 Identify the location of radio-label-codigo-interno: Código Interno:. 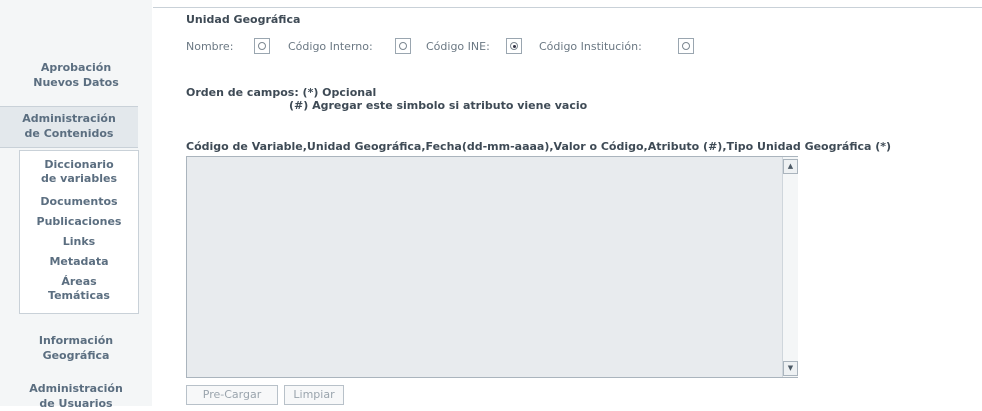
(330, 46).